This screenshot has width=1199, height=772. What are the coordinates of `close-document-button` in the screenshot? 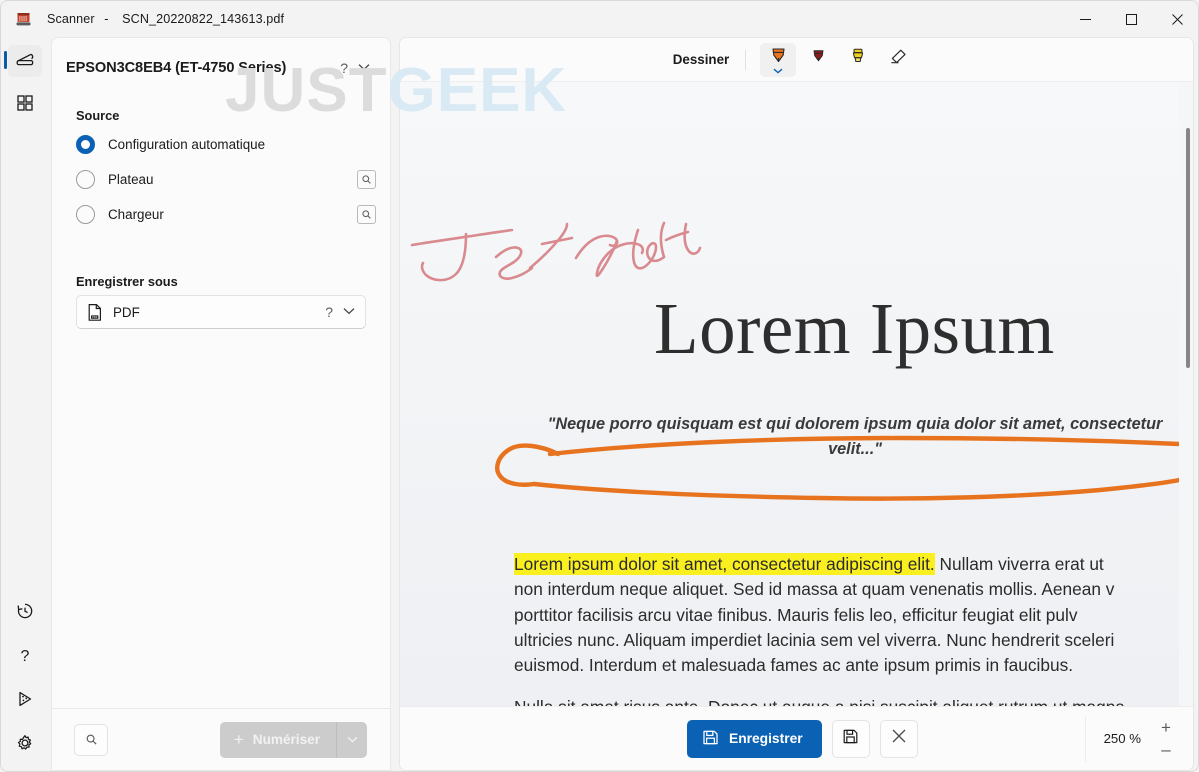 It's located at (898, 738).